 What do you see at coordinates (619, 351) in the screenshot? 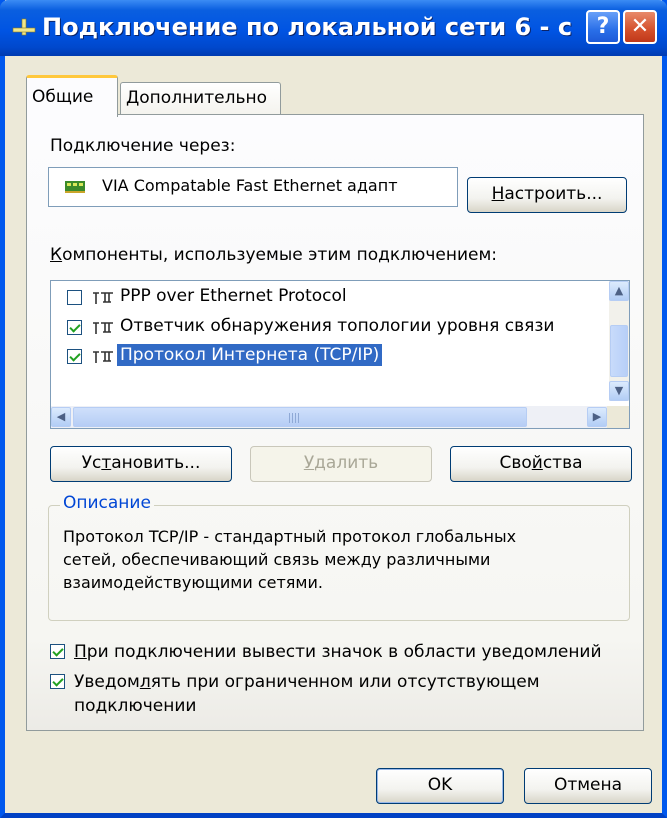
I see `vertical-scroll-thumb` at bounding box center [619, 351].